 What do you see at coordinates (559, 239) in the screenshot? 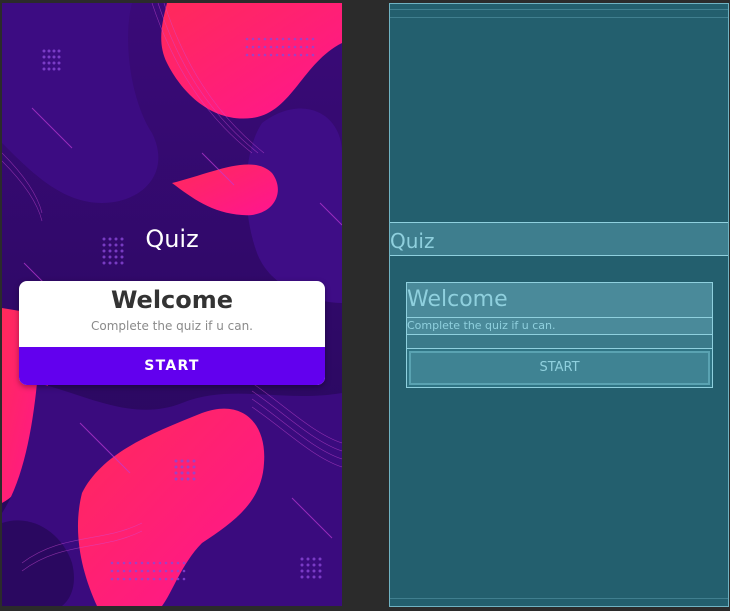
I see `blueprint-title-box: Quiz` at bounding box center [559, 239].